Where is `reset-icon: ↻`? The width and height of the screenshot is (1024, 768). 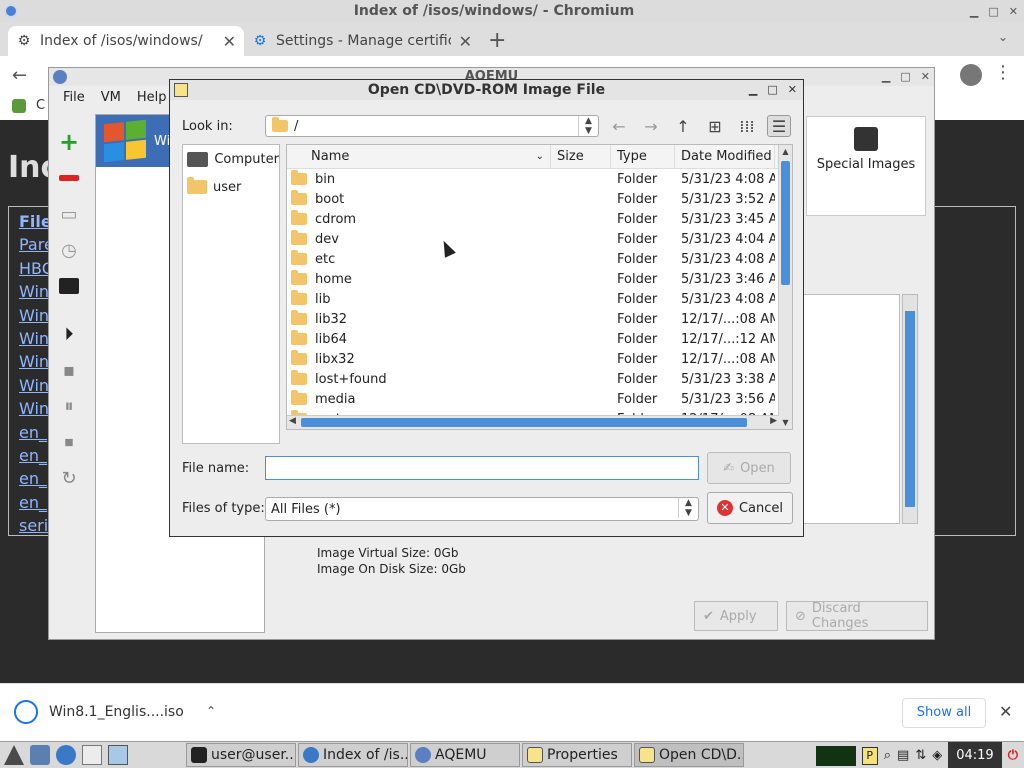
reset-icon: ↻ is located at coordinates (69, 478).